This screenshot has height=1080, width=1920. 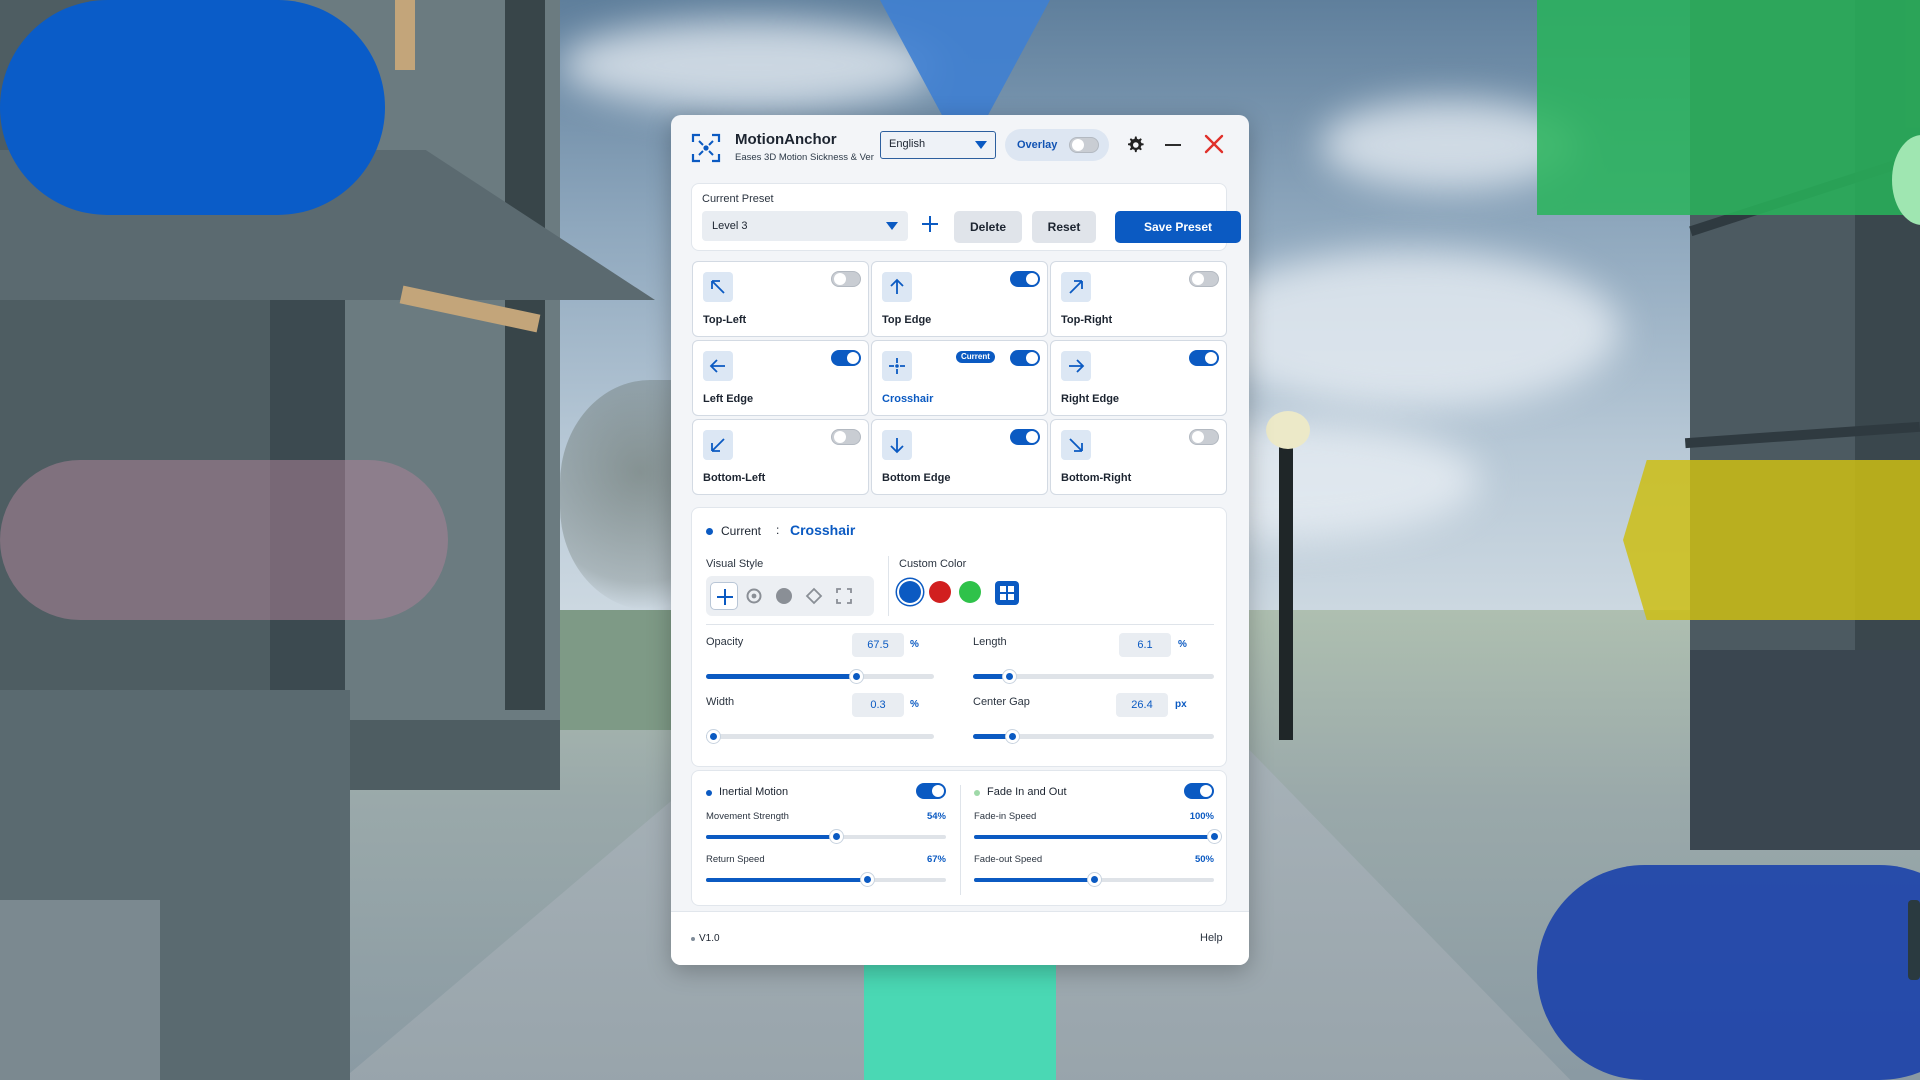 I want to click on corner-brackets-icon, so click(x=844, y=596).